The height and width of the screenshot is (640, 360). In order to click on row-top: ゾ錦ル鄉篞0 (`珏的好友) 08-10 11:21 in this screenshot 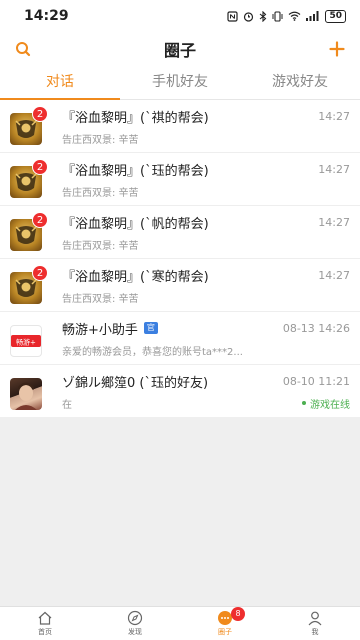, I will do `click(206, 381)`.